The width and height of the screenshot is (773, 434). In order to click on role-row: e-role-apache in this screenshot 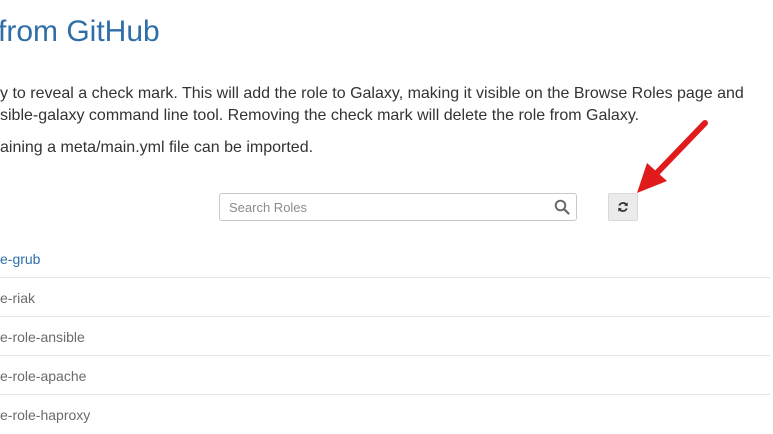, I will do `click(385, 376)`.